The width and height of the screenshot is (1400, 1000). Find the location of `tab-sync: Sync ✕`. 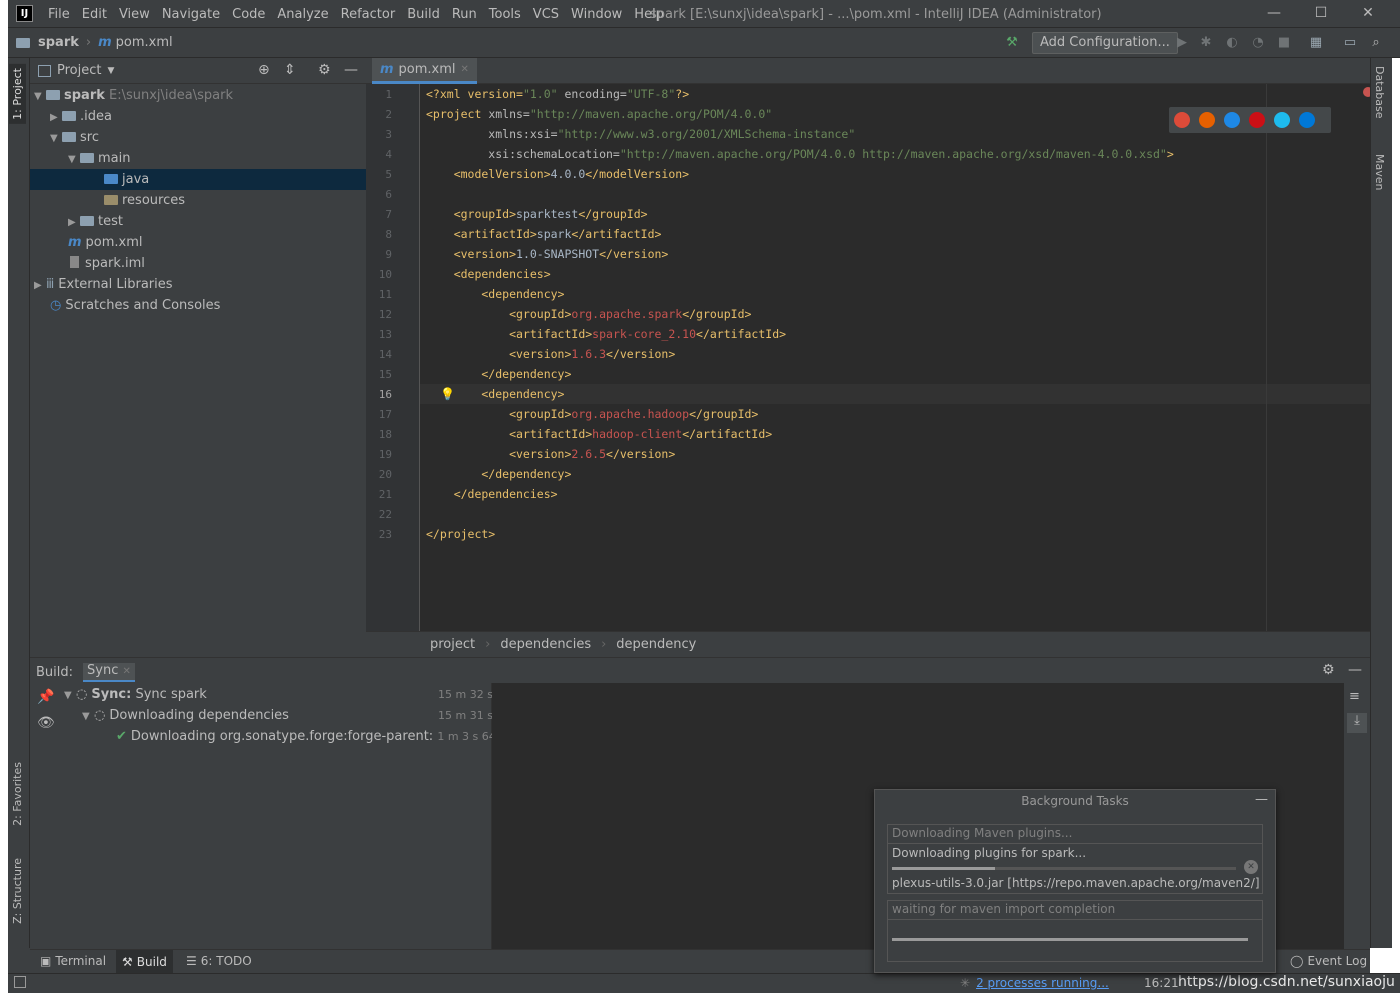

tab-sync: Sync ✕ is located at coordinates (109, 672).